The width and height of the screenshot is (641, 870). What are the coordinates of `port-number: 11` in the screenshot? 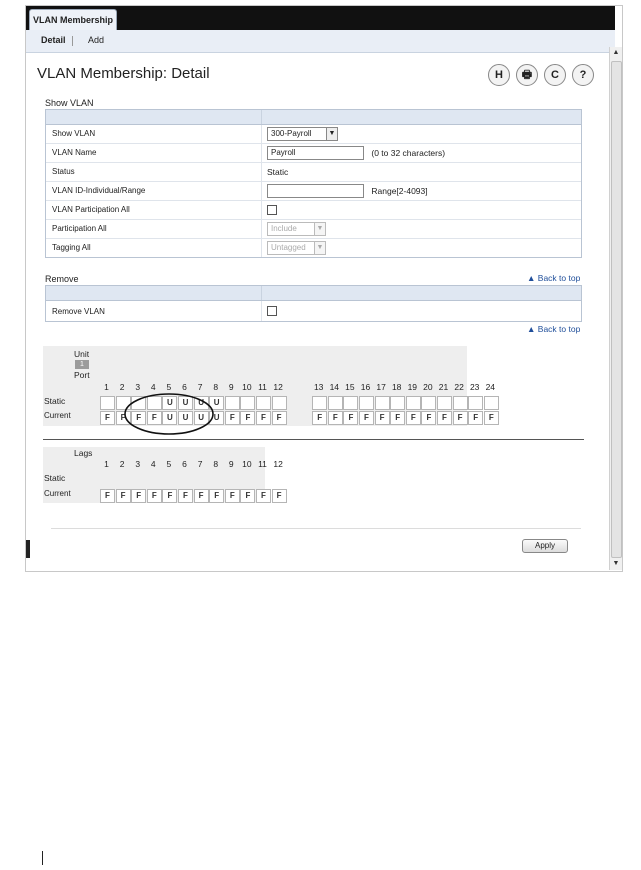 It's located at (262, 387).